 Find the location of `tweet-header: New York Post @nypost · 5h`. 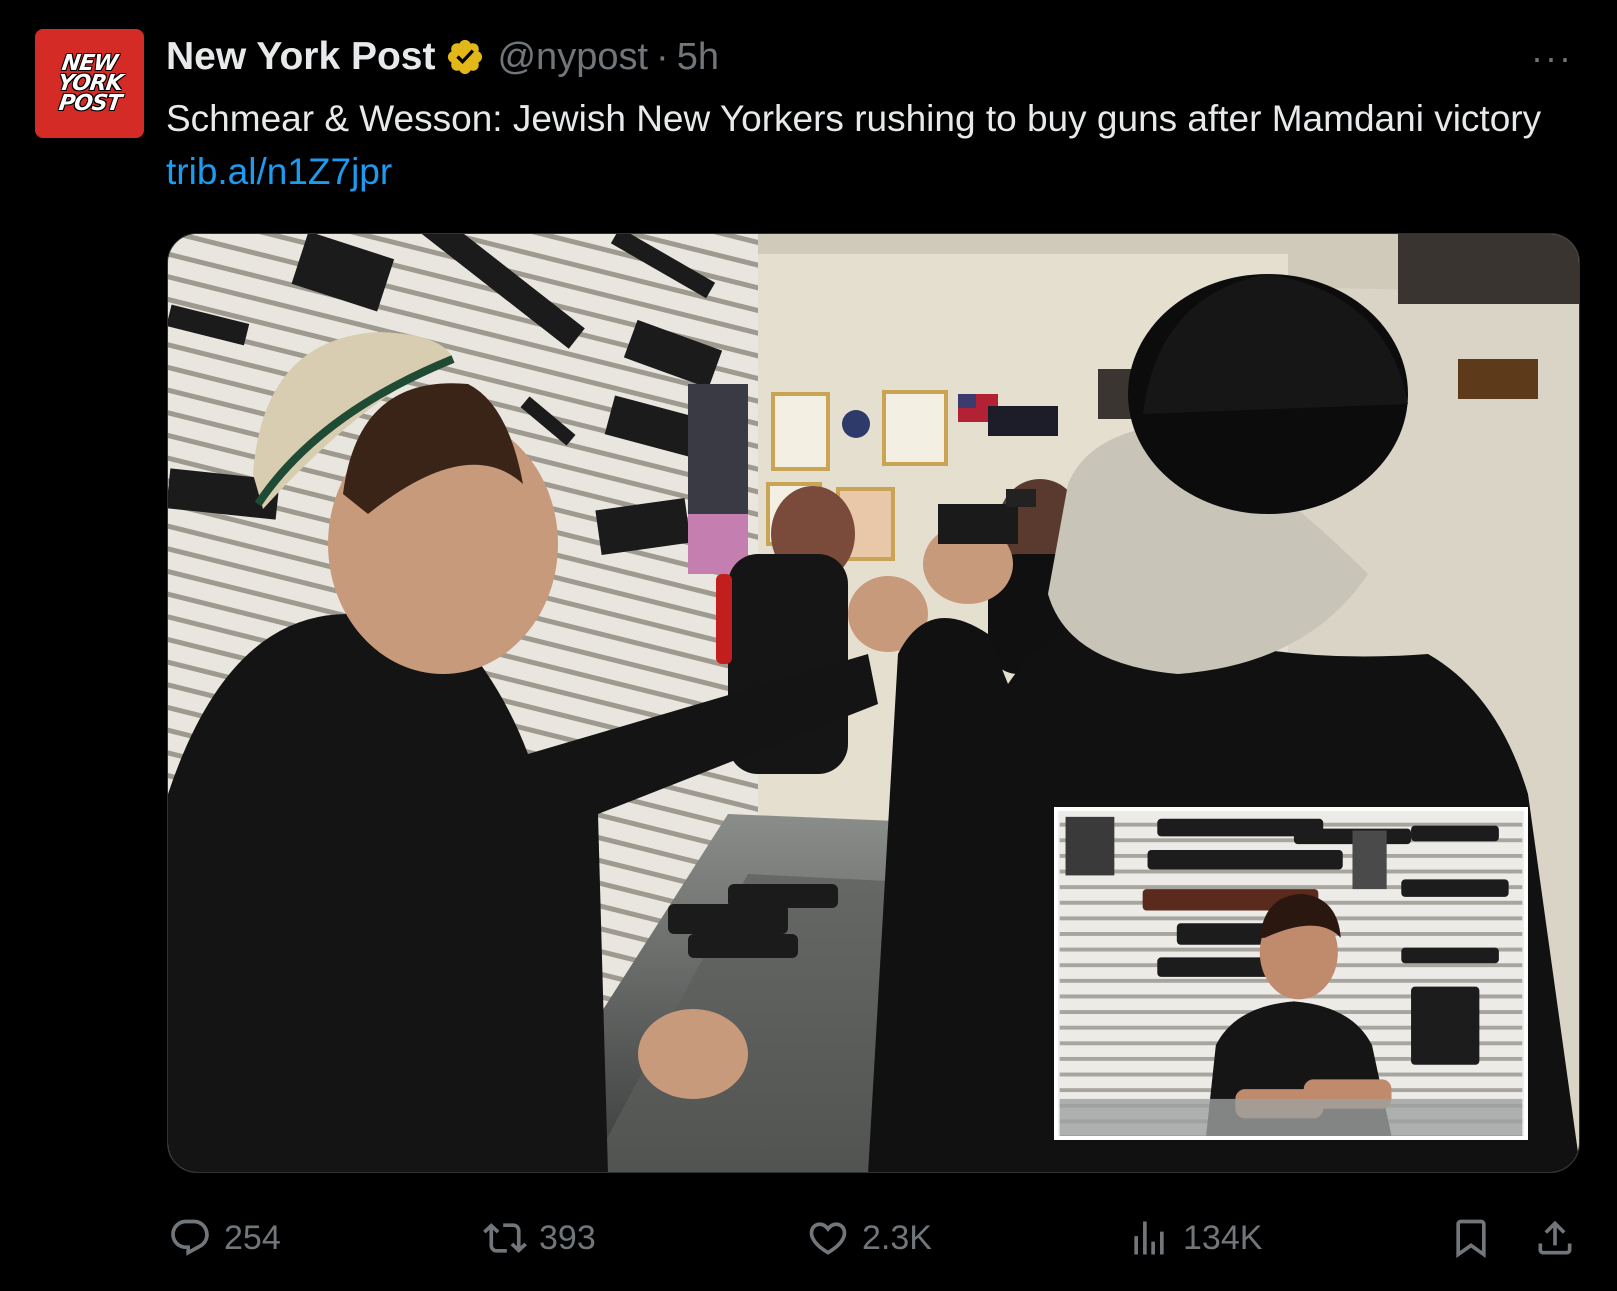

tweet-header: New York Post @nypost · 5h is located at coordinates (442, 57).